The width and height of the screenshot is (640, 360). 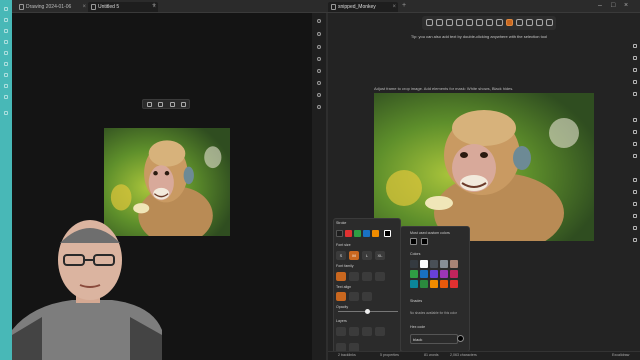 I want to click on help-icon, so click(x=319, y=107).